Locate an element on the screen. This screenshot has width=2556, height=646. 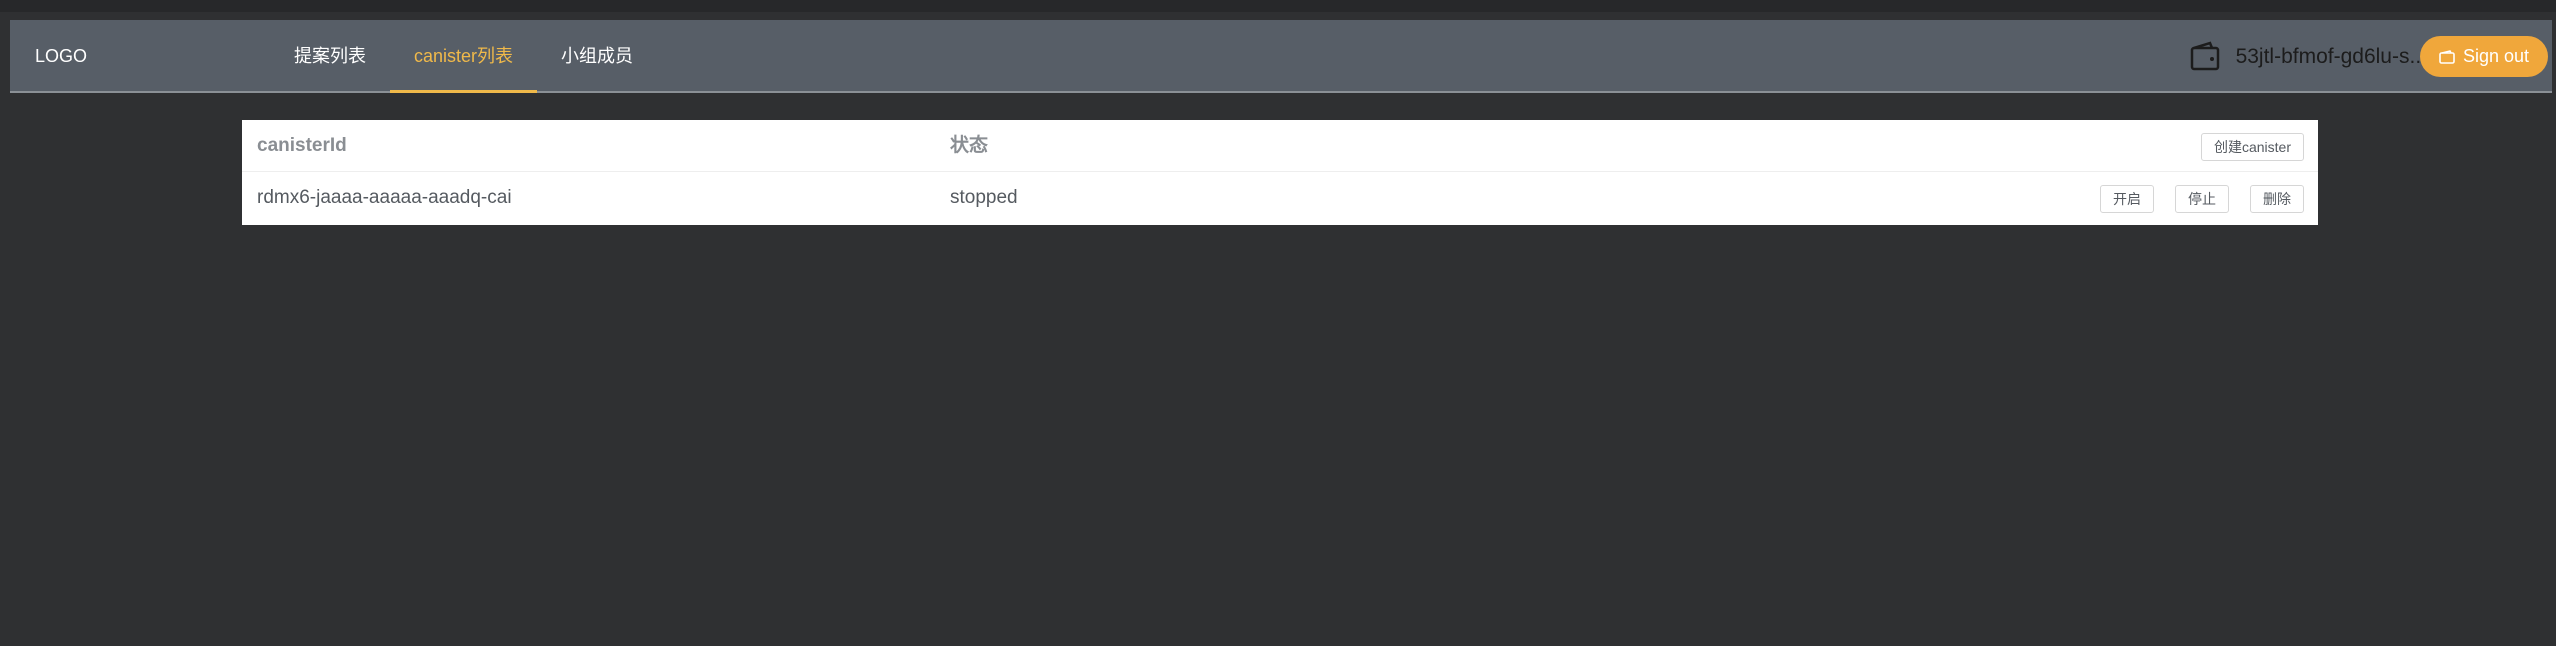
sign-out-label: Sign out is located at coordinates (2496, 56).